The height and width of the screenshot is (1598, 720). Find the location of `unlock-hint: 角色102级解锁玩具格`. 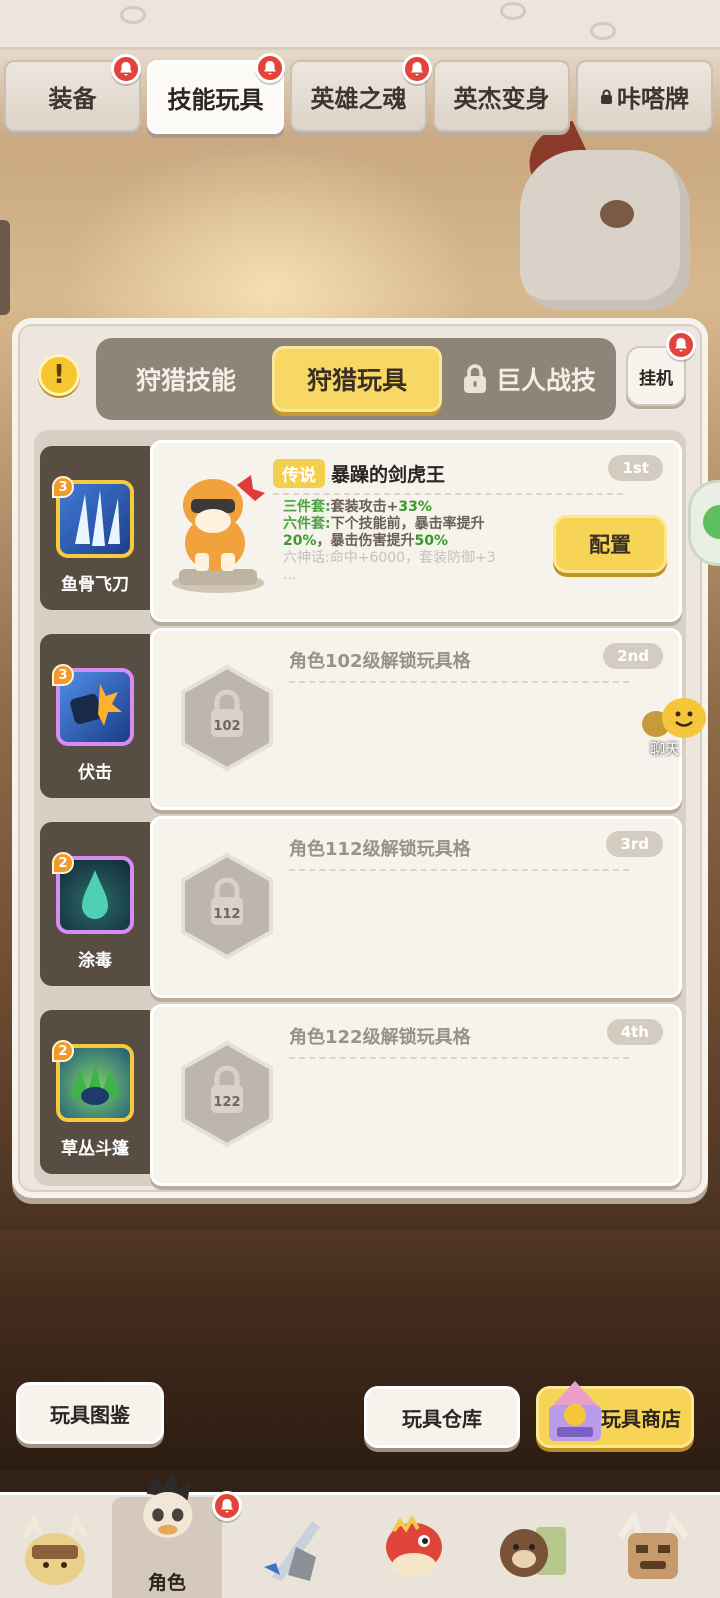

unlock-hint: 角色102级解锁玩具格 is located at coordinates (380, 661).